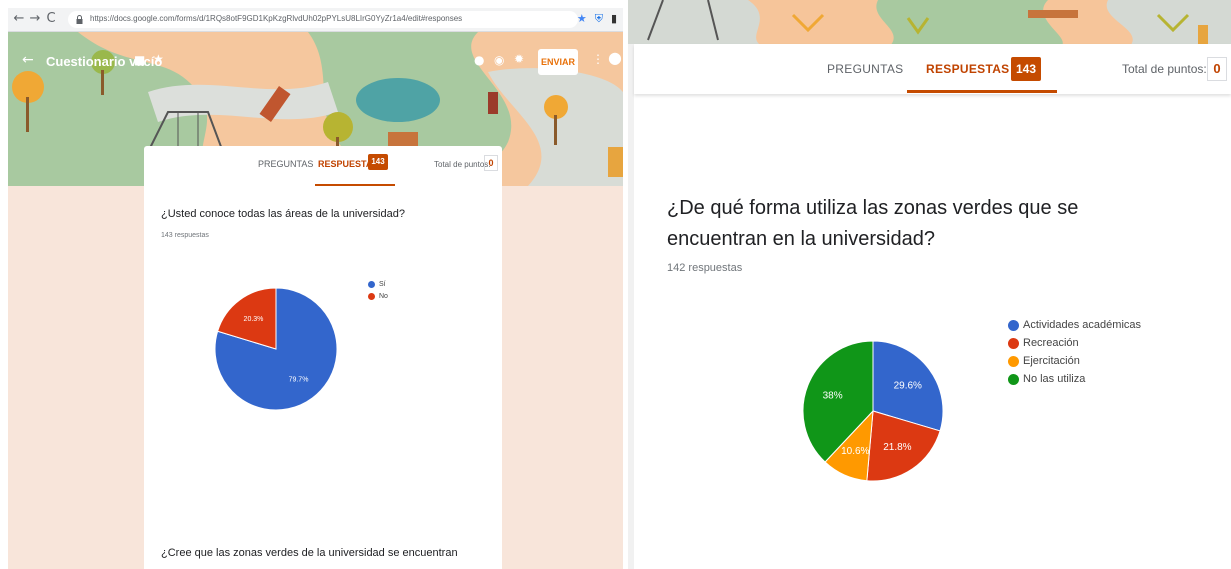 The width and height of the screenshot is (1231, 569). I want to click on pie-slice-label: 21.8%, so click(897, 447).